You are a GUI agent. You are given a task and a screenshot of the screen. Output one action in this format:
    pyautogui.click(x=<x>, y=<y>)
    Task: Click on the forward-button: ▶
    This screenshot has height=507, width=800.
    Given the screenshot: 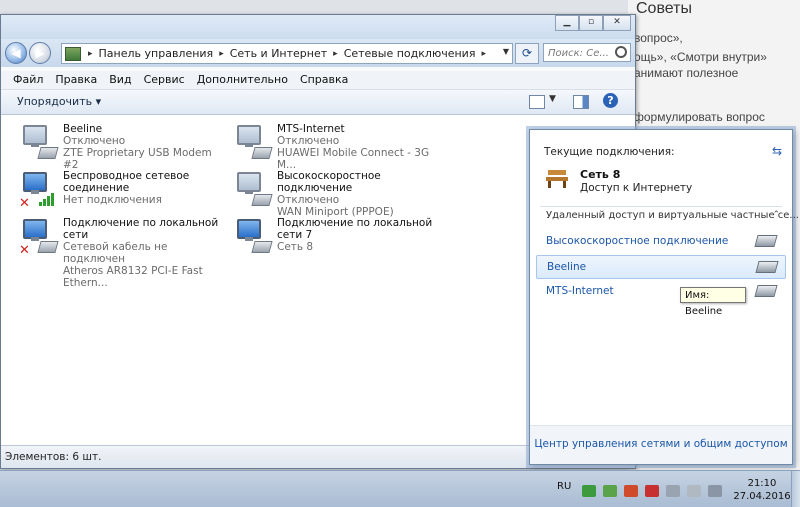 What is the action you would take?
    pyautogui.click(x=40, y=53)
    